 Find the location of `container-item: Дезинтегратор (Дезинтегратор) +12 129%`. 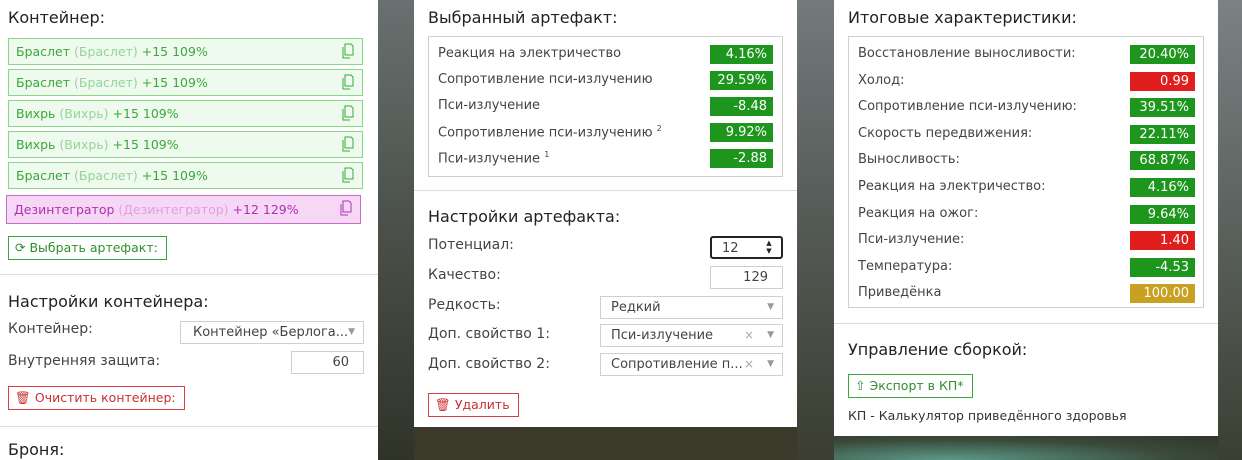

container-item: Дезинтегратор (Дезинтегратор) +12 129% is located at coordinates (183, 209).